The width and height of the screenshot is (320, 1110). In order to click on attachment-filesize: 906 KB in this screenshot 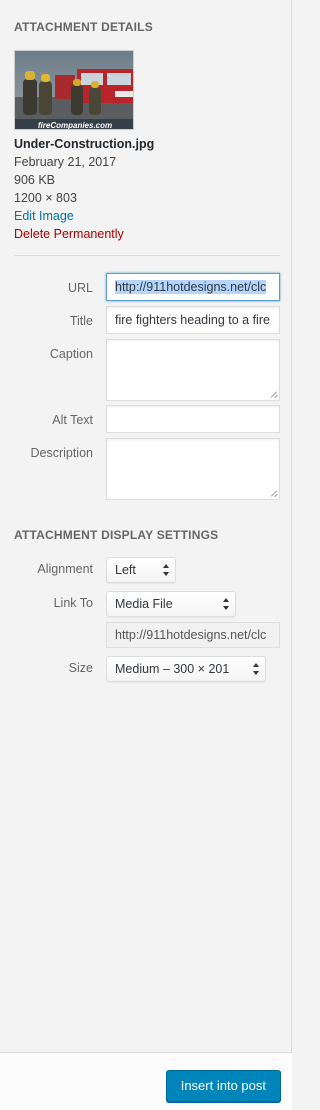, I will do `click(35, 180)`.